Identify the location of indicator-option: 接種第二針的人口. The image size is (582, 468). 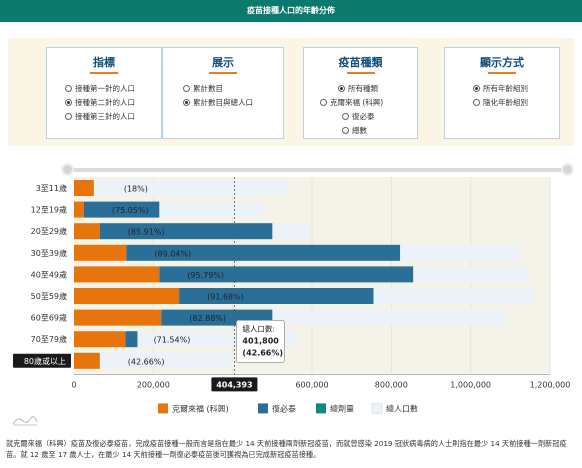
(100, 103).